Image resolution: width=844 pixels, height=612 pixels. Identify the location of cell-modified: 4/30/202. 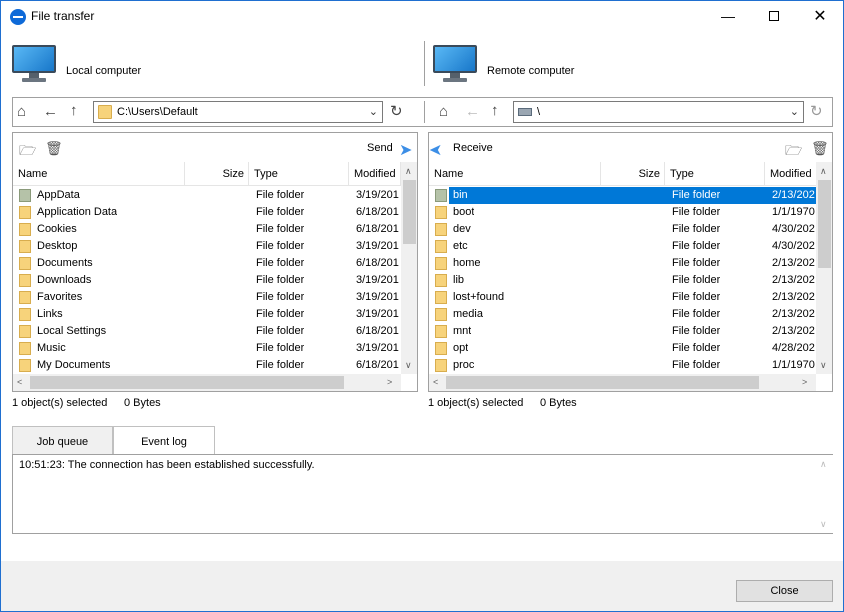
(793, 229).